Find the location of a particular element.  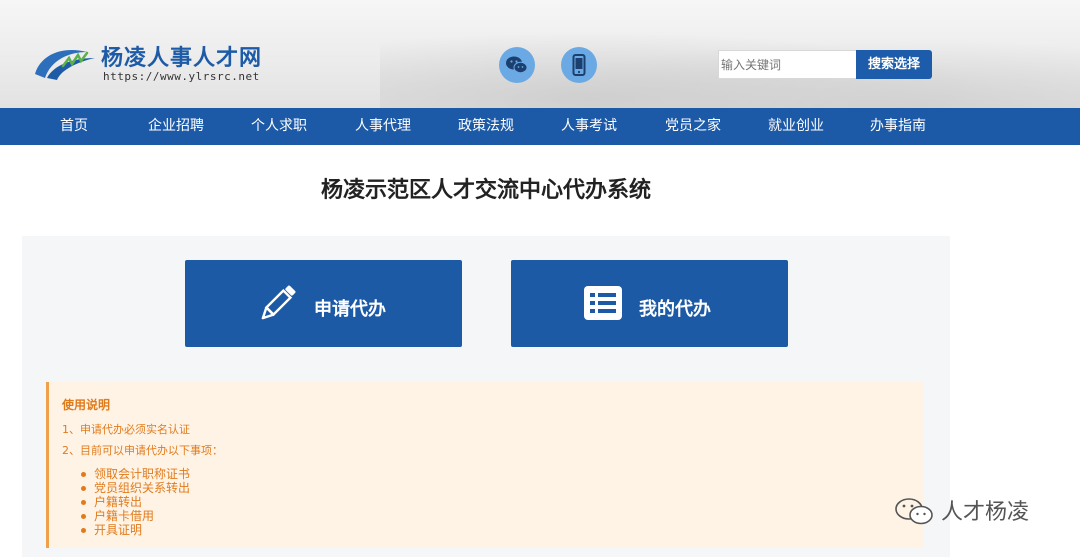

nav-item-party-home: 党员之家 is located at coordinates (693, 126).